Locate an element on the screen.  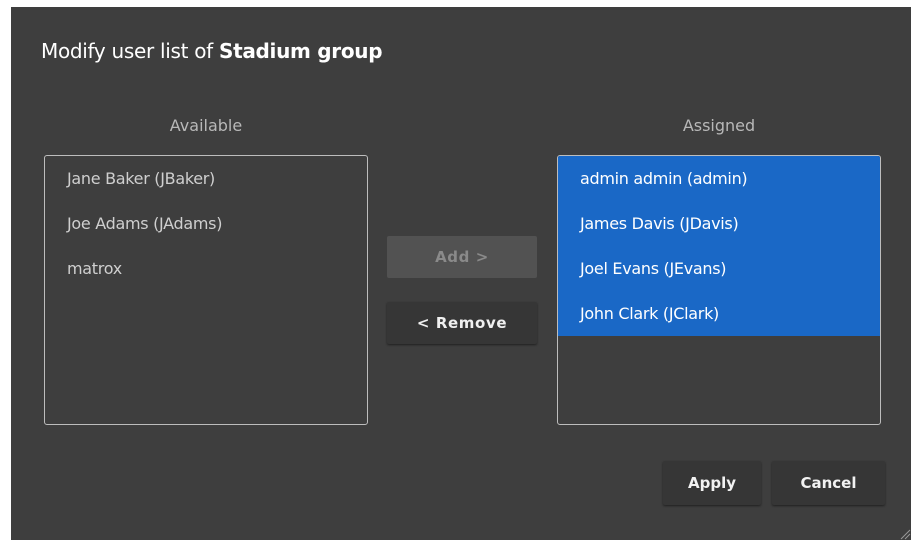
remove-button: < Remove is located at coordinates (462, 323).